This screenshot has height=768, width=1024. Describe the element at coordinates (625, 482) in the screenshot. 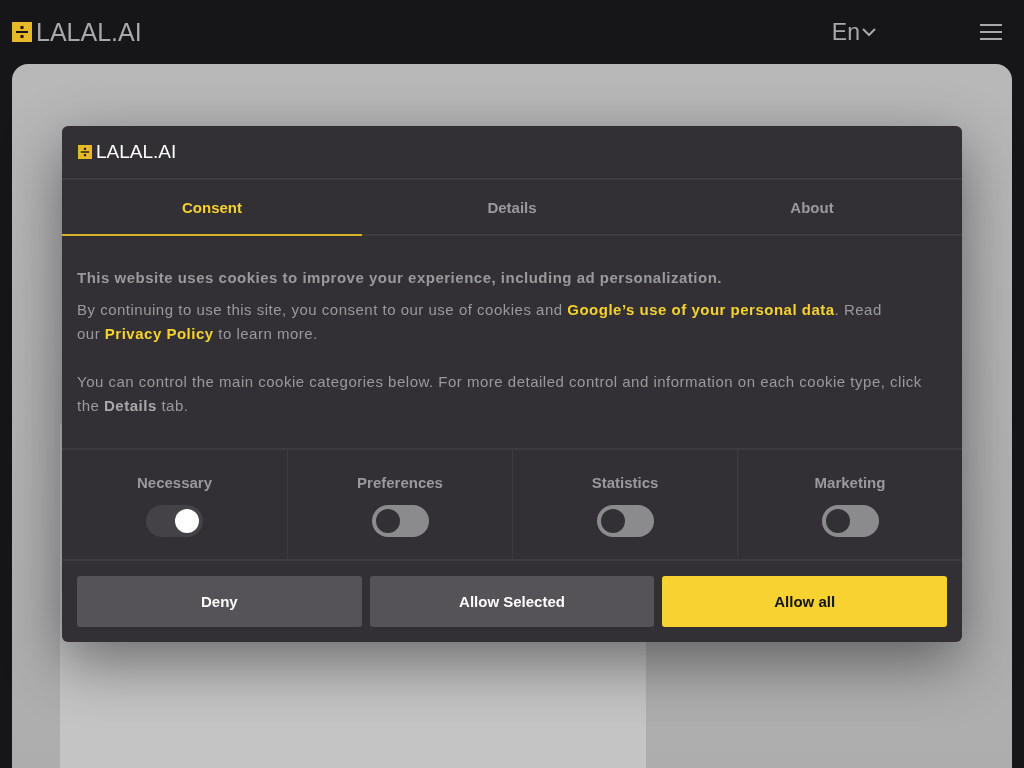

I see `category-label: Statistics` at that location.